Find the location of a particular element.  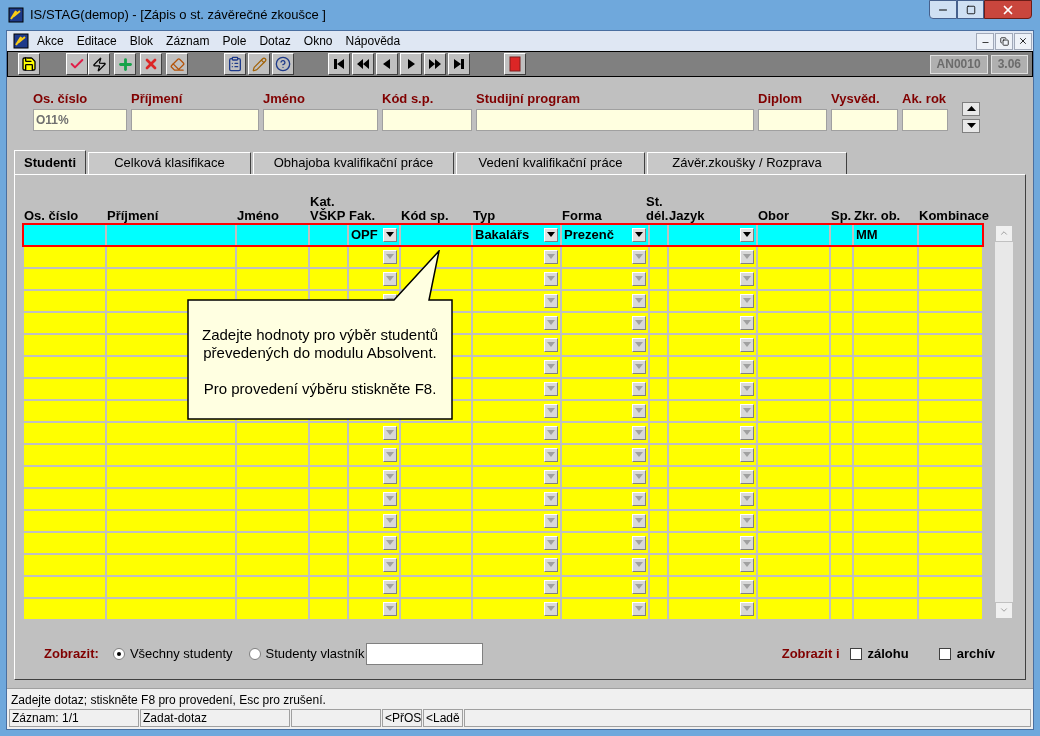

menu-item: Nápověda is located at coordinates (373, 41).